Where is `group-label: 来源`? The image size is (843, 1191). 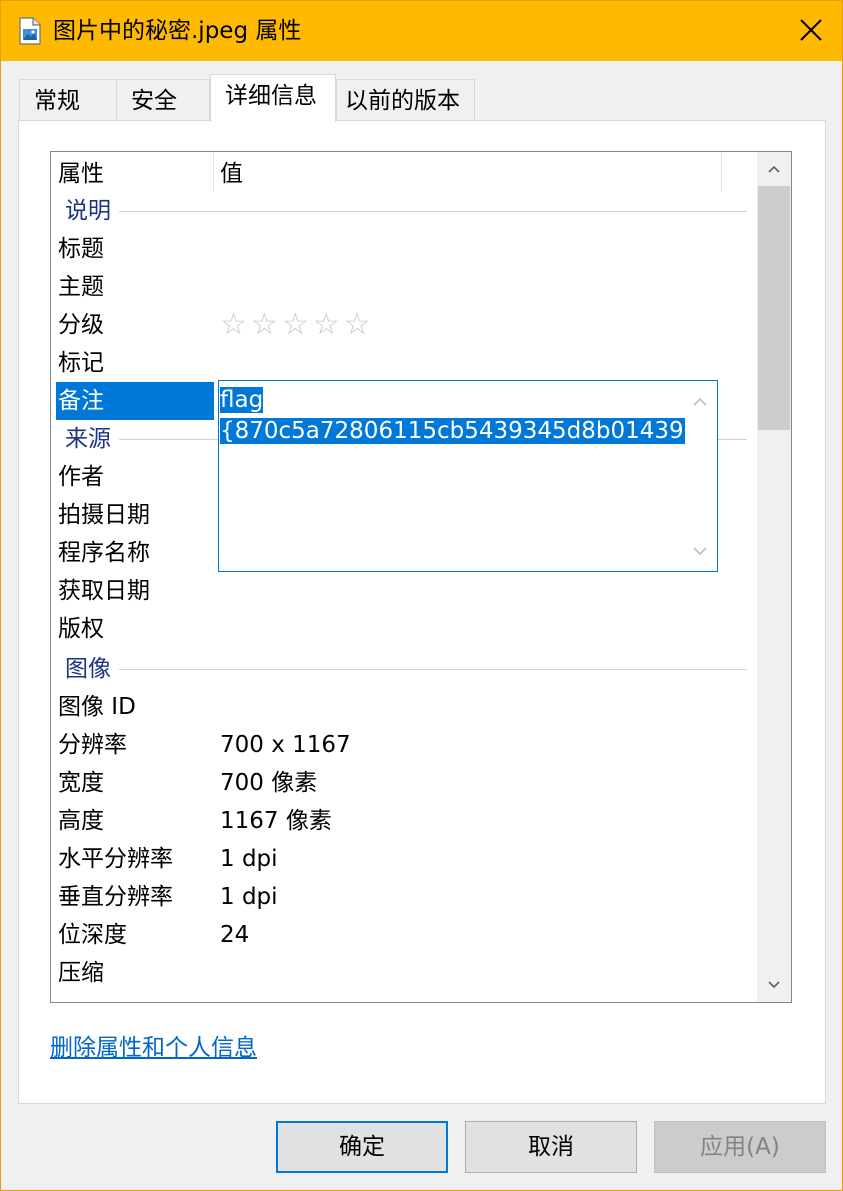
group-label: 来源 is located at coordinates (88, 439).